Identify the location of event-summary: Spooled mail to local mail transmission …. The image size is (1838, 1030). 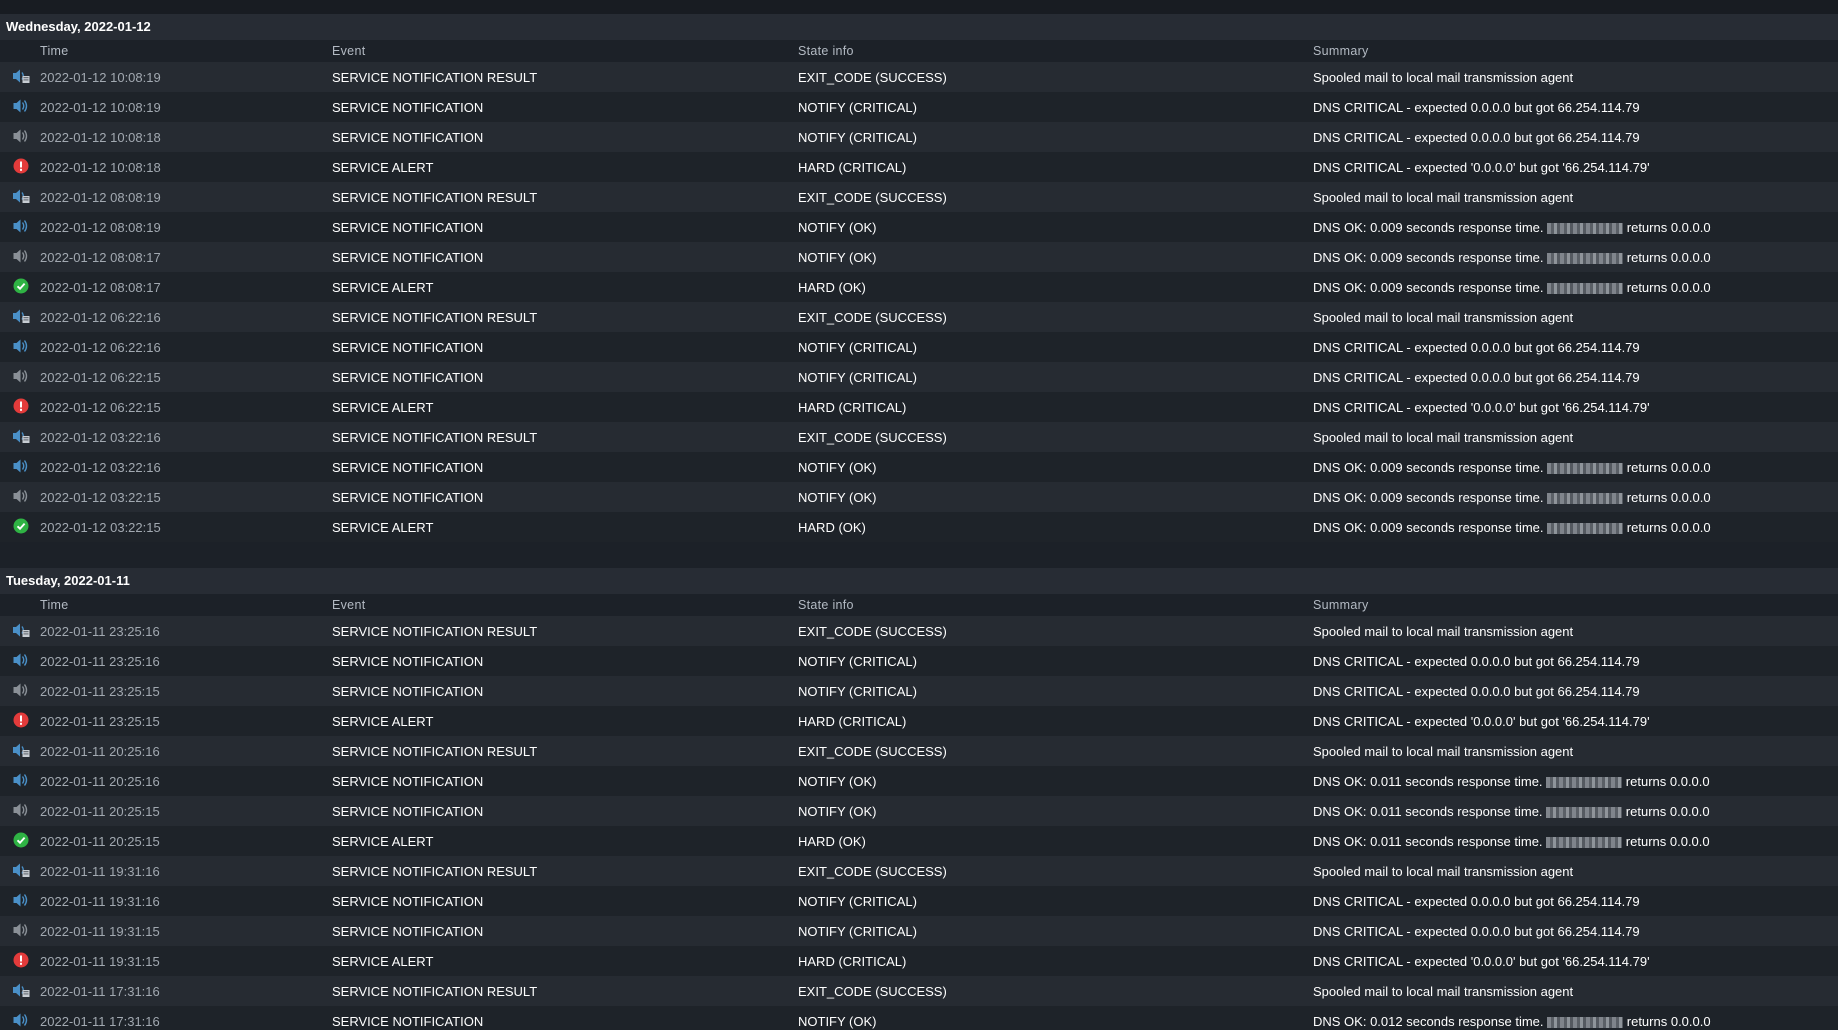
(1575, 197).